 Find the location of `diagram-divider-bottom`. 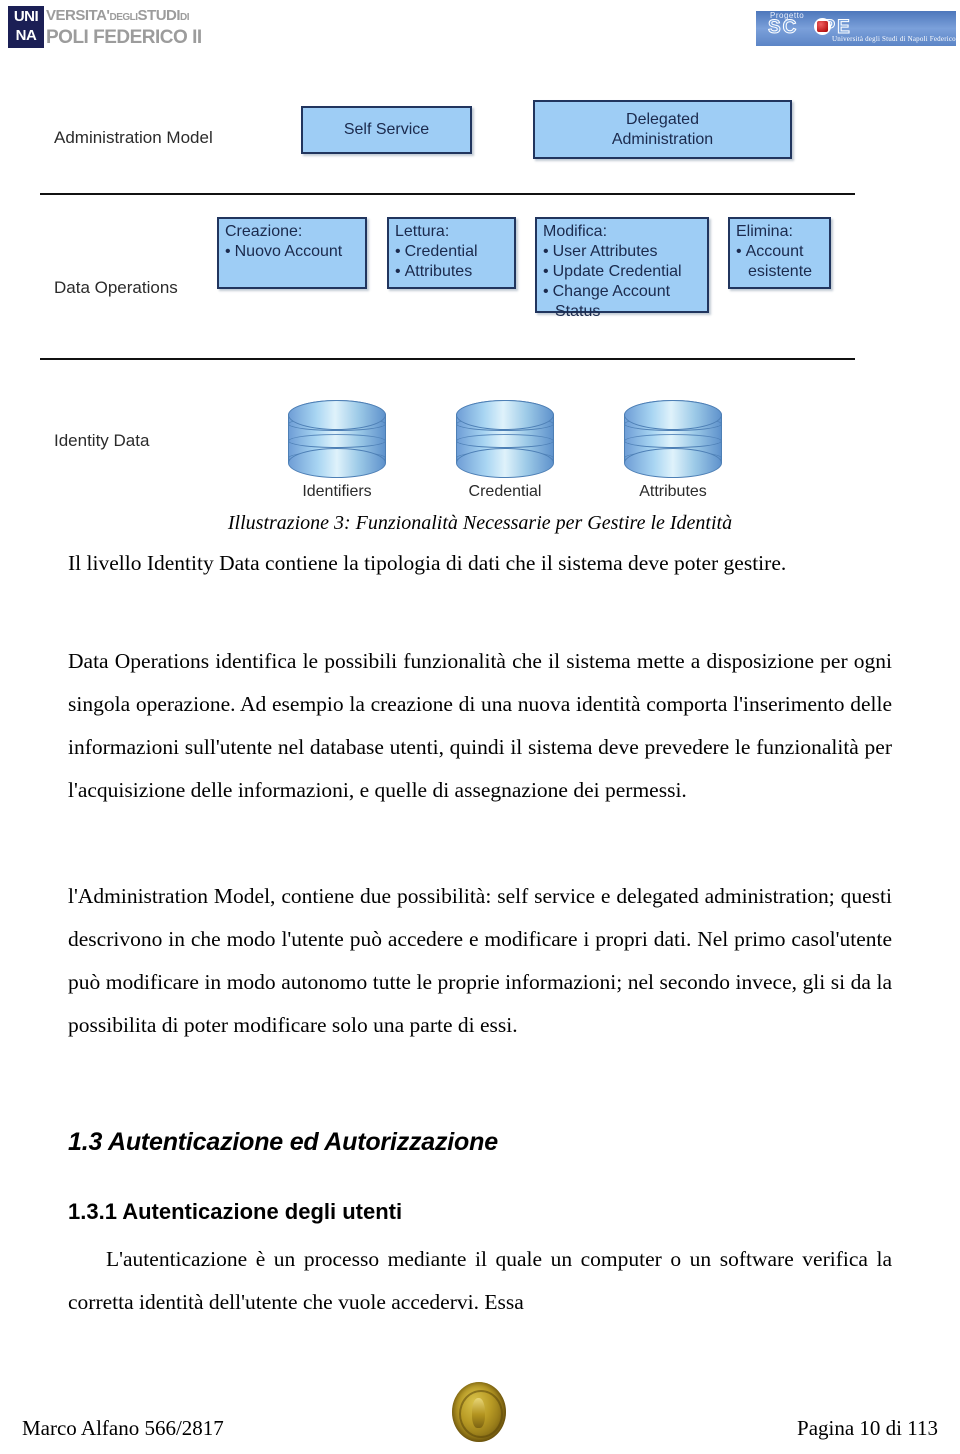

diagram-divider-bottom is located at coordinates (447, 359).